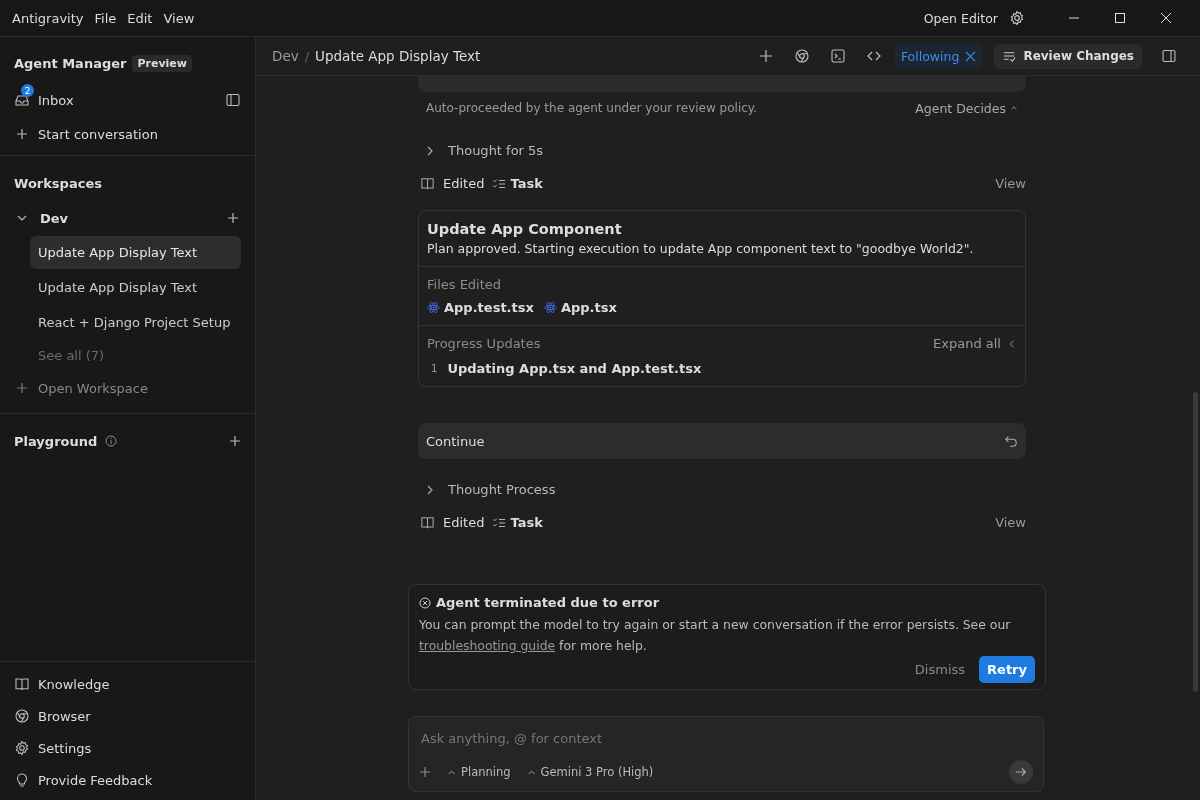  What do you see at coordinates (54, 218) in the screenshot?
I see `workspace-name: Dev` at bounding box center [54, 218].